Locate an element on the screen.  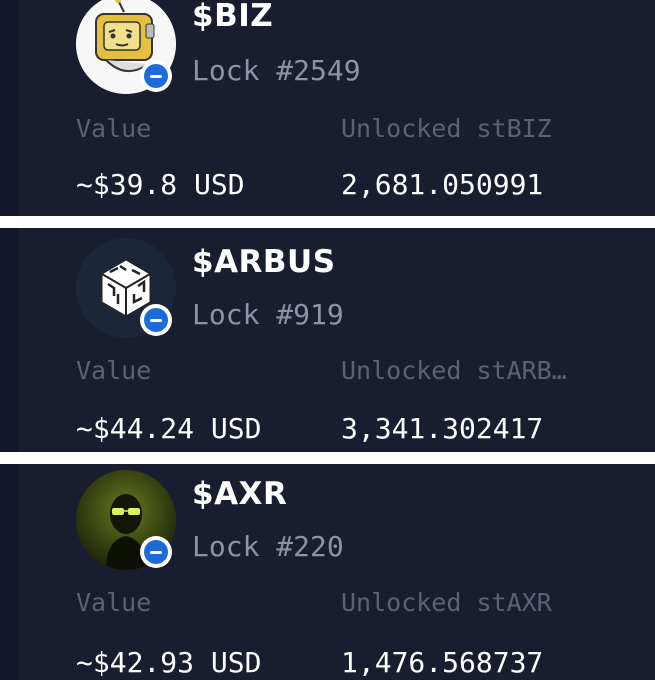
lock-id: Lock #220 is located at coordinates (268, 546).